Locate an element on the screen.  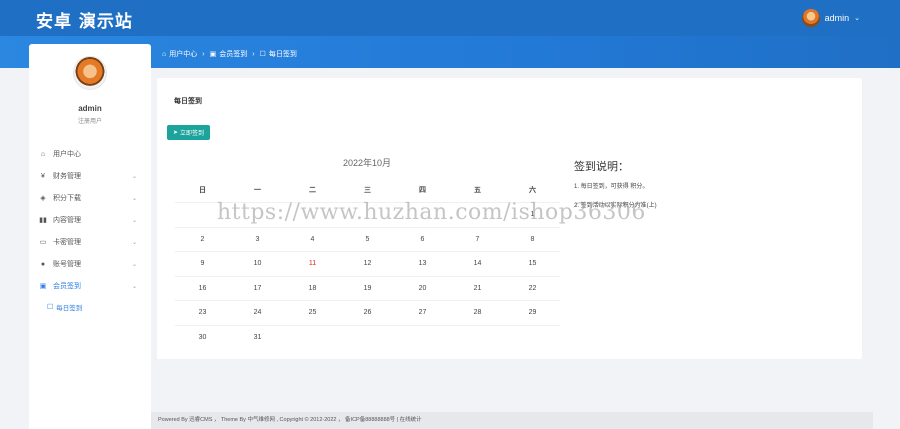
calendar-week-row: 2345678 is located at coordinates (367, 239).